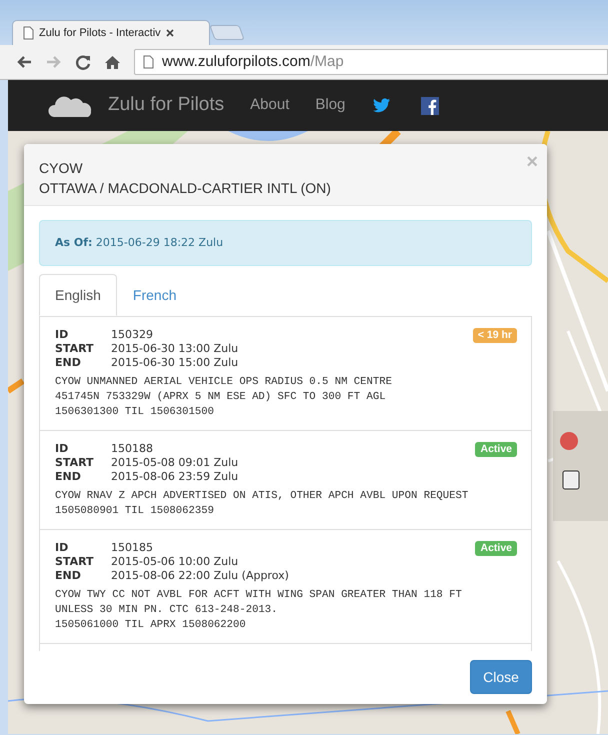 This screenshot has height=735, width=608. Describe the element at coordinates (221, 397) in the screenshot. I see `notam-text: 451745N 753329W (APRX 5 NM ESE AD) SFC TO 300 FT AGL` at that location.